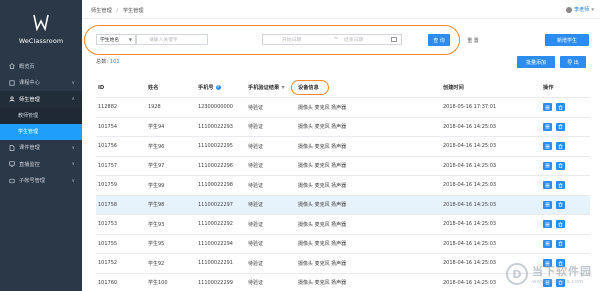  What do you see at coordinates (439, 40) in the screenshot?
I see `query-button: 查 询` at bounding box center [439, 40].